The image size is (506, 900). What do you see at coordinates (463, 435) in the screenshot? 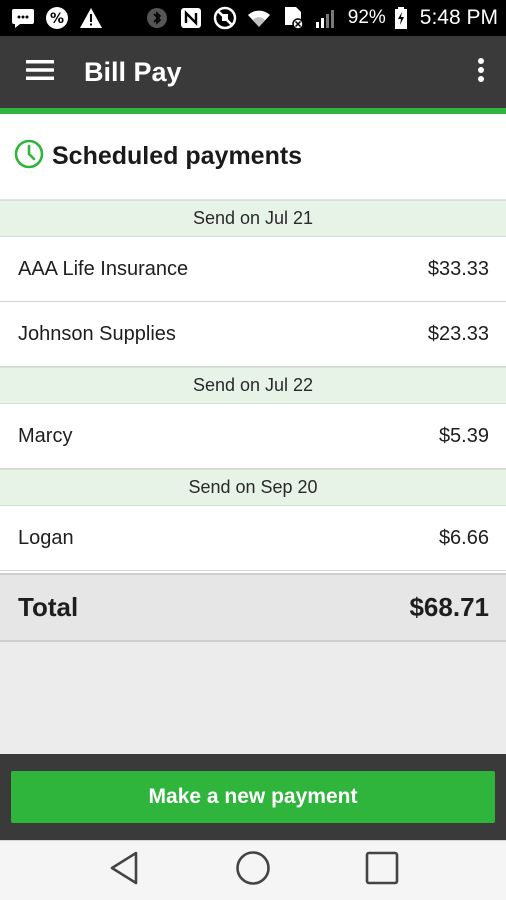
I see `payment-amount: $5.39` at bounding box center [463, 435].